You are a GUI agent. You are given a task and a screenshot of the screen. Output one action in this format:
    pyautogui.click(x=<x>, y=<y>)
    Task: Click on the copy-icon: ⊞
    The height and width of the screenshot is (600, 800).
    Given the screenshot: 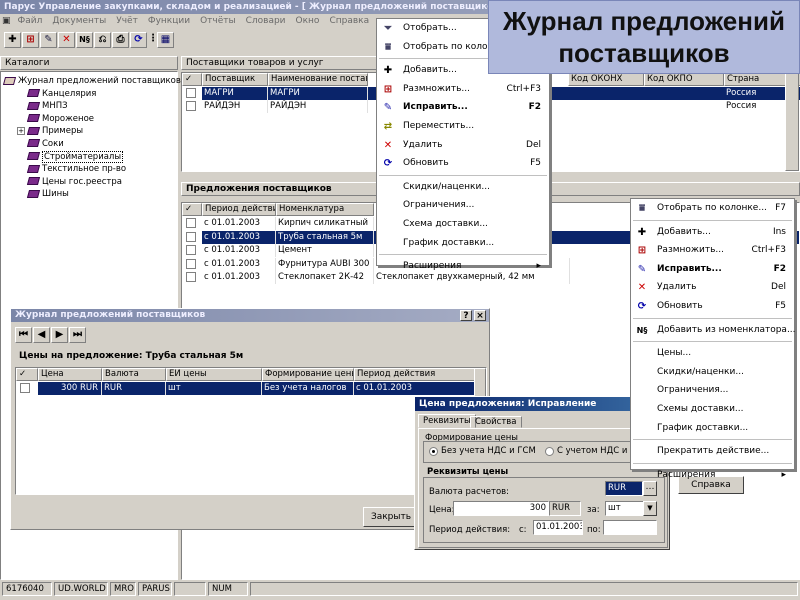 What is the action you would take?
    pyautogui.click(x=30, y=40)
    